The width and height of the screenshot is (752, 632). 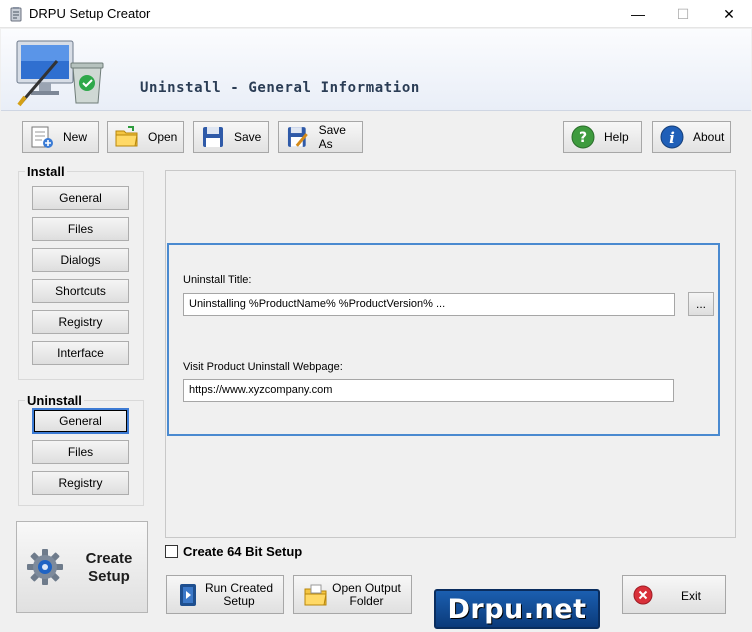 What do you see at coordinates (239, 600) in the screenshot?
I see `run-label-line2: Setup` at bounding box center [239, 600].